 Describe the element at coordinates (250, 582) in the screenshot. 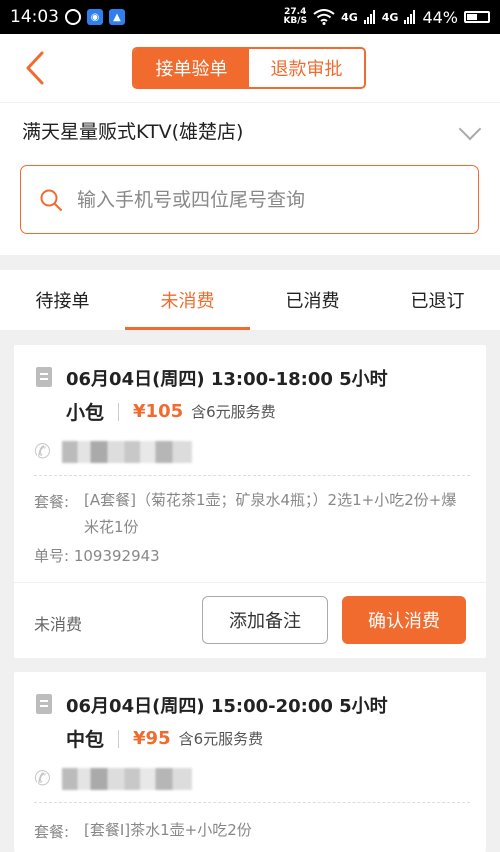

I see `card-divider` at that location.